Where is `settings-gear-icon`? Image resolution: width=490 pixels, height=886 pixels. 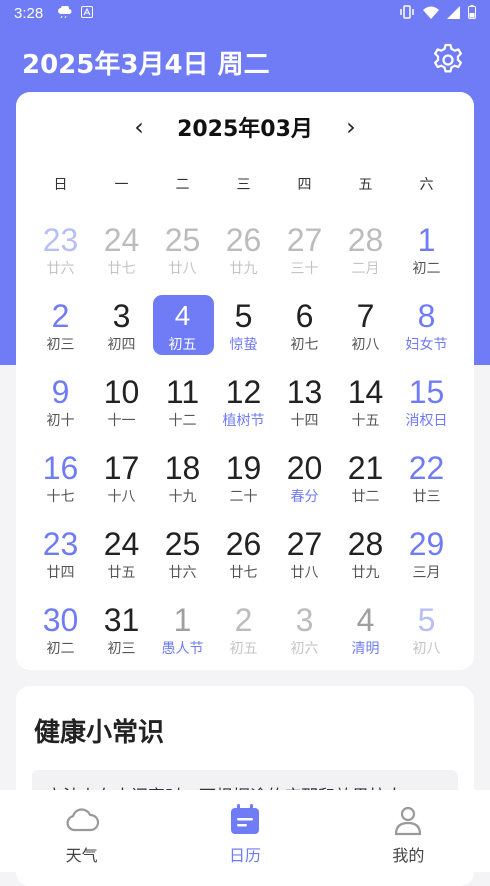 settings-gear-icon is located at coordinates (448, 60).